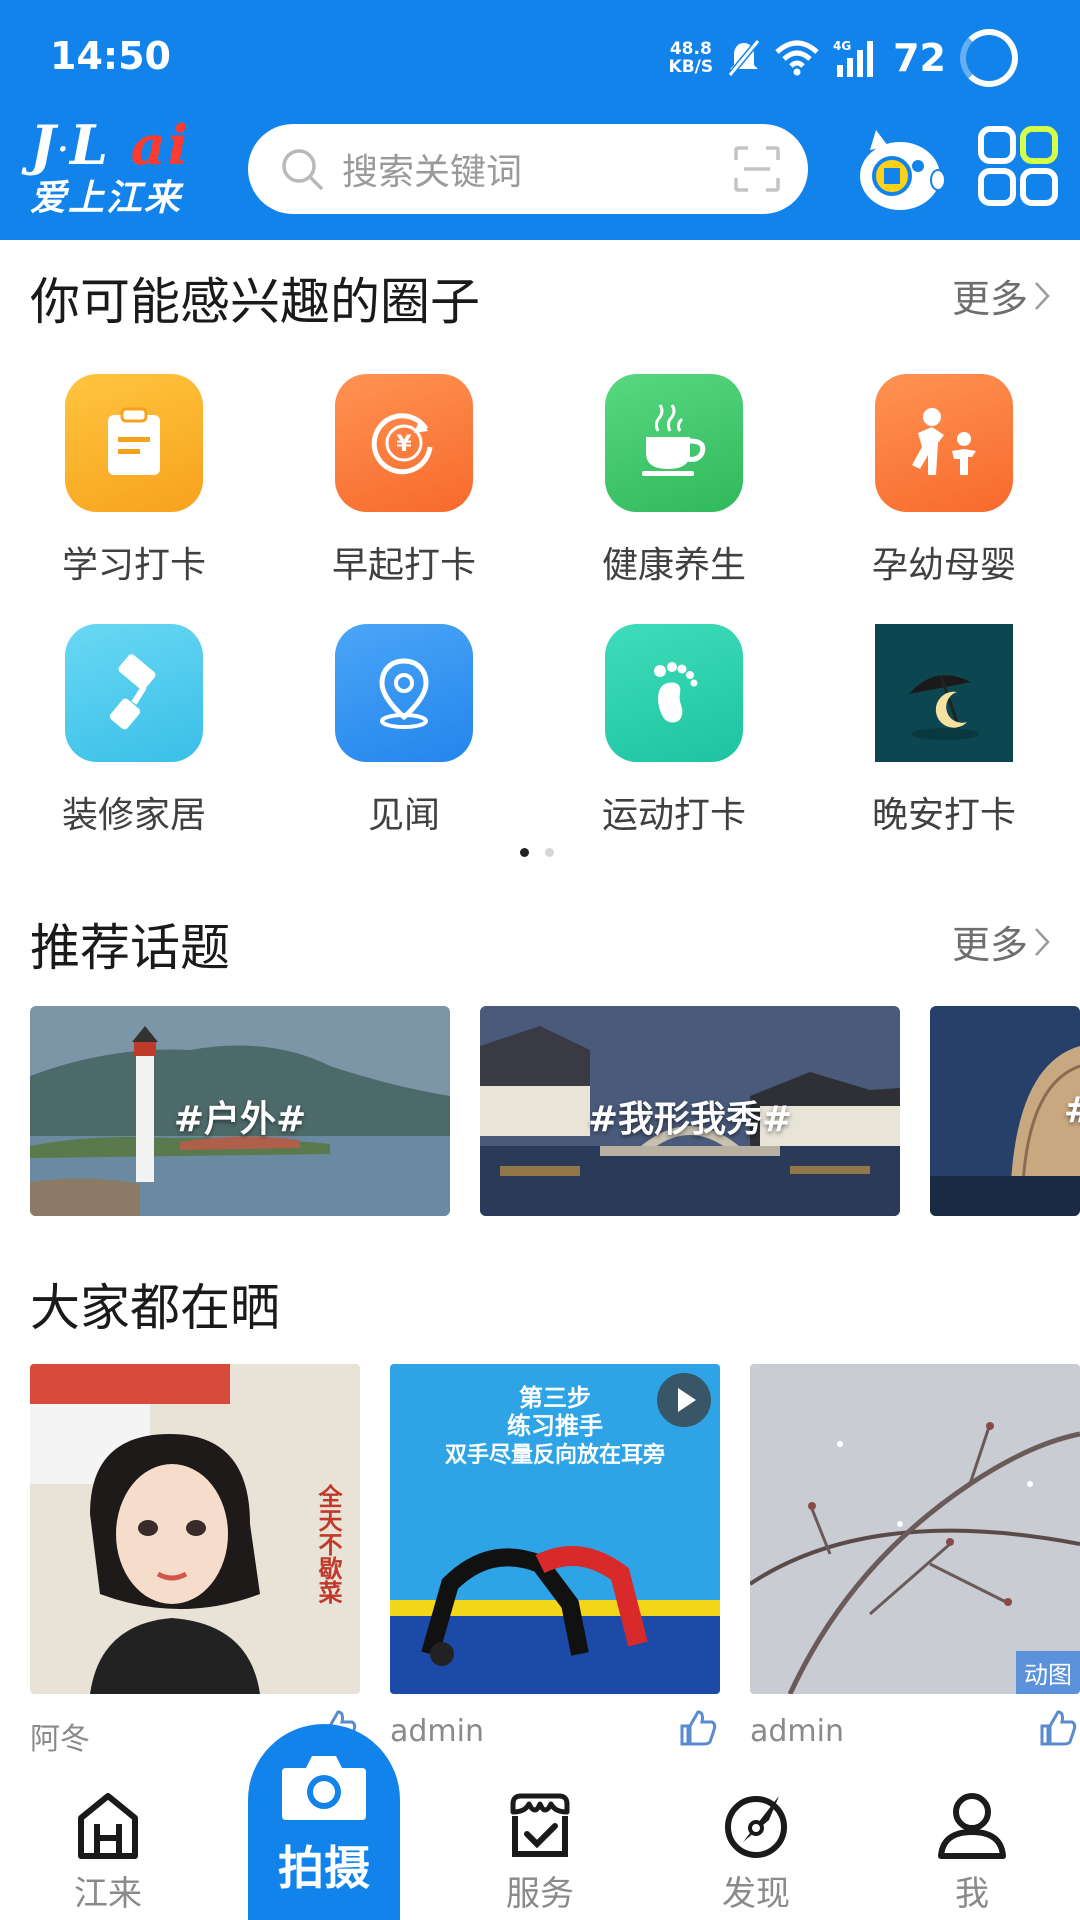 The width and height of the screenshot is (1080, 1920). I want to click on circle-label: 运动打卡, so click(673, 815).